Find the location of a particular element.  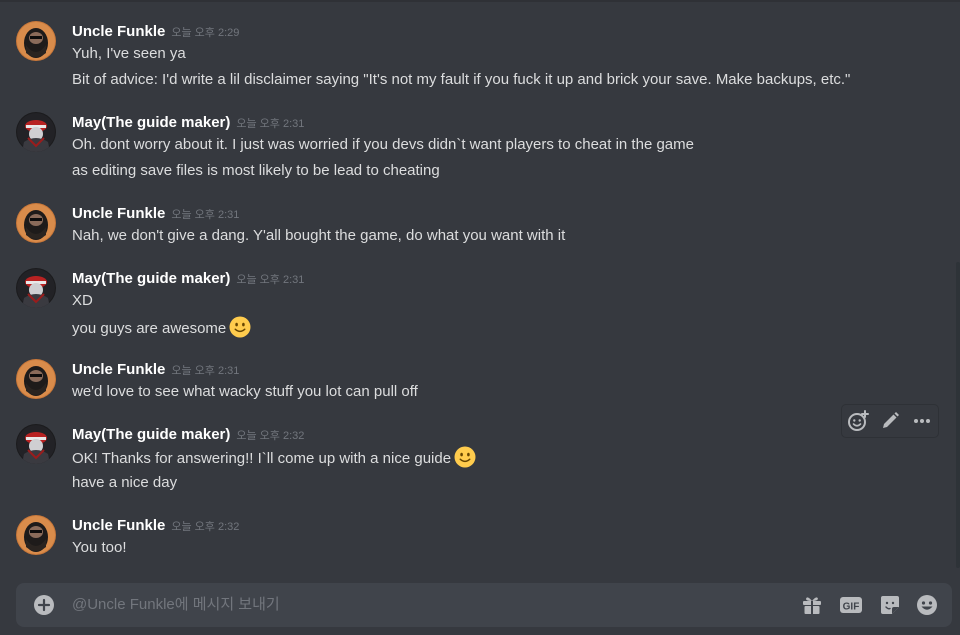

message-header: May(The guide maker) 오늘 오후 2:32 is located at coordinates (188, 435).